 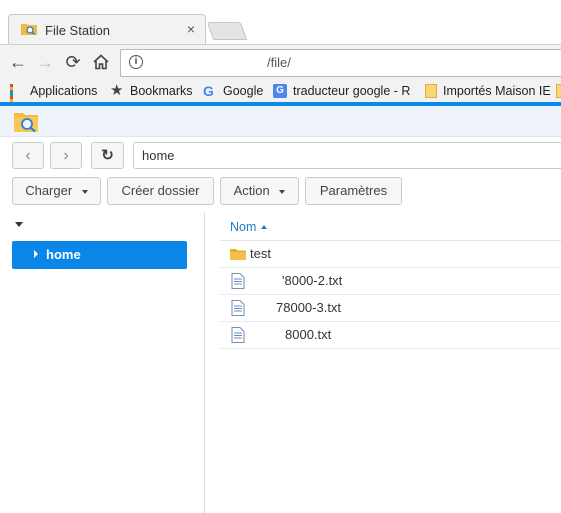 I want to click on pane-divider, so click(x=204, y=362).